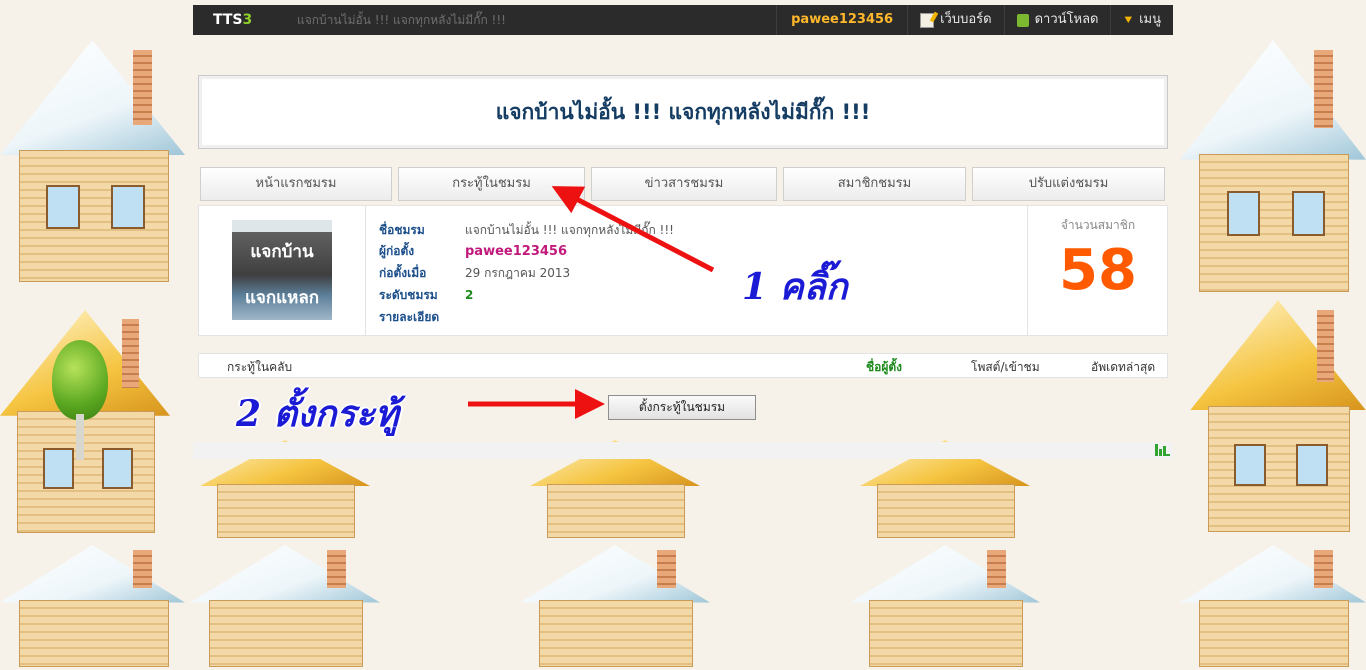 The width and height of the screenshot is (1366, 670). I want to click on tab-club-topics: กระทู้ในชมรม, so click(491, 184).